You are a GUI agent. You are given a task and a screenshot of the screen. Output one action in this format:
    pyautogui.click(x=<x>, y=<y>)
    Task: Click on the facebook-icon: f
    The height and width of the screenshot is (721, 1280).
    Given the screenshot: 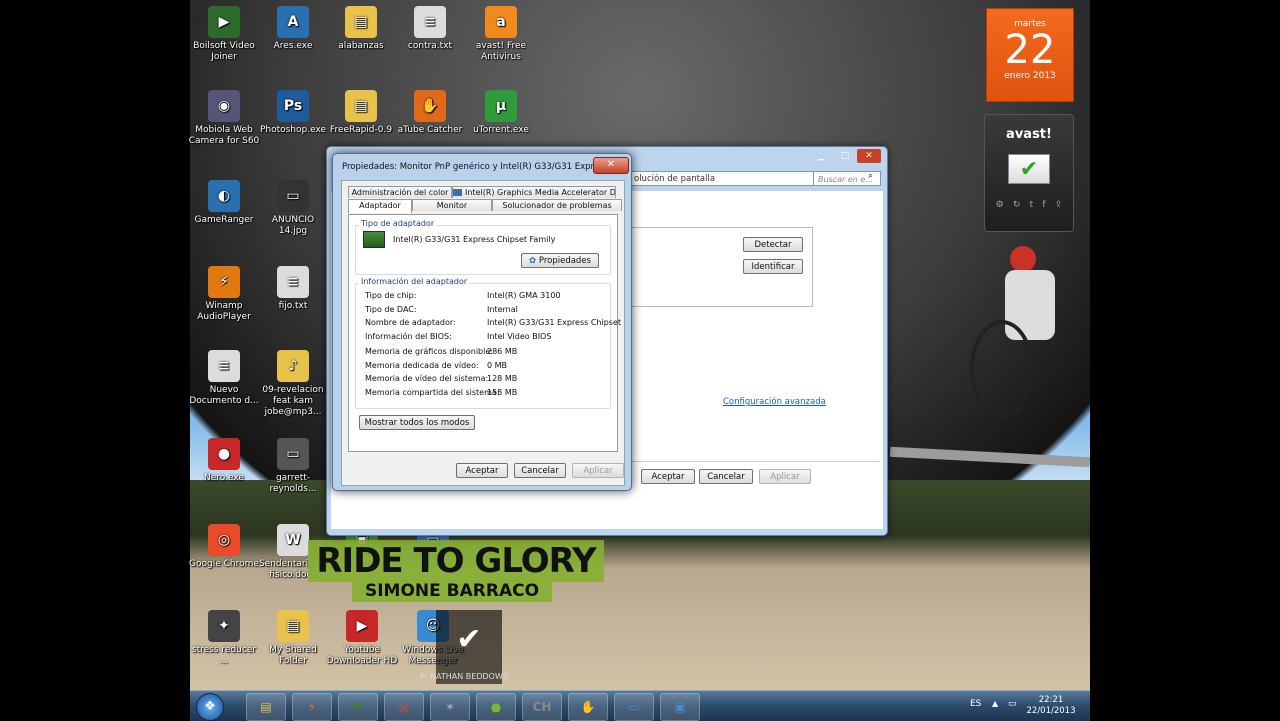 What is the action you would take?
    pyautogui.click(x=1043, y=205)
    